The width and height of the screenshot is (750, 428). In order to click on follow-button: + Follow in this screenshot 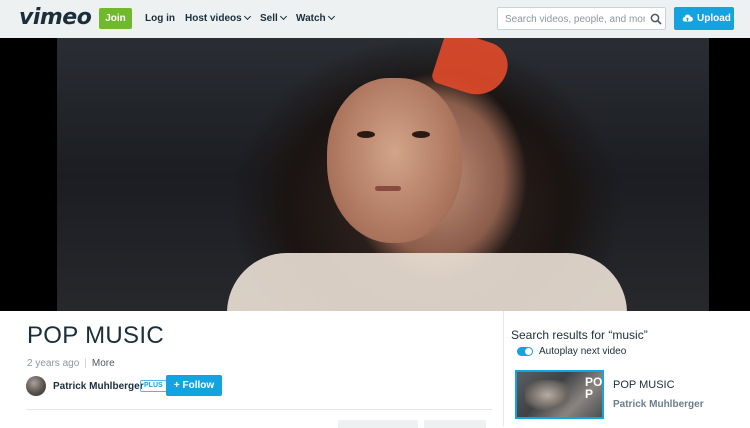, I will do `click(194, 385)`.